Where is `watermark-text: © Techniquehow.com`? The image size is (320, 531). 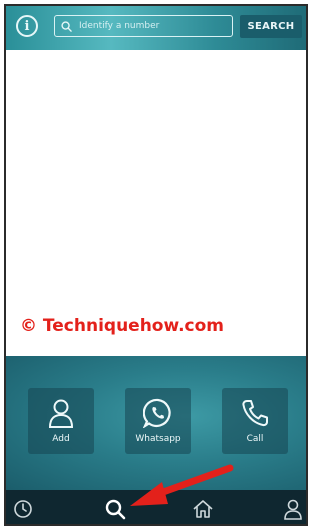 watermark-text: © Techniquehow.com is located at coordinates (122, 326).